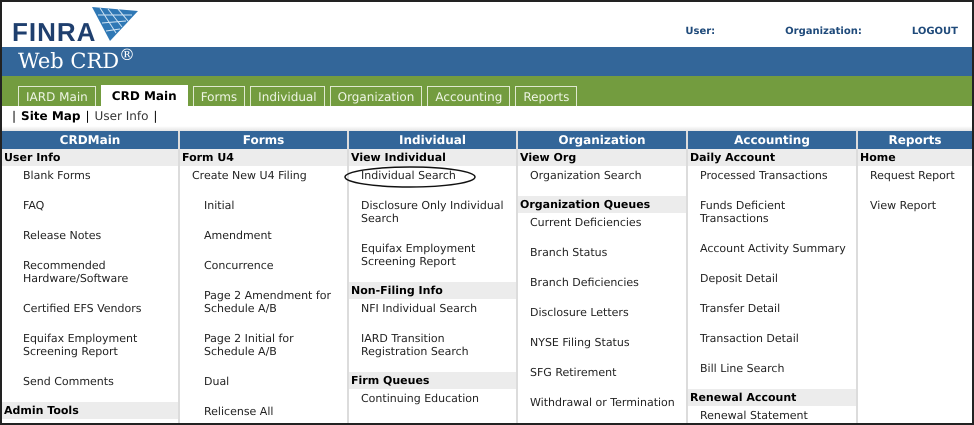  What do you see at coordinates (772, 157) in the screenshot?
I see `section-heading: Daily Account` at bounding box center [772, 157].